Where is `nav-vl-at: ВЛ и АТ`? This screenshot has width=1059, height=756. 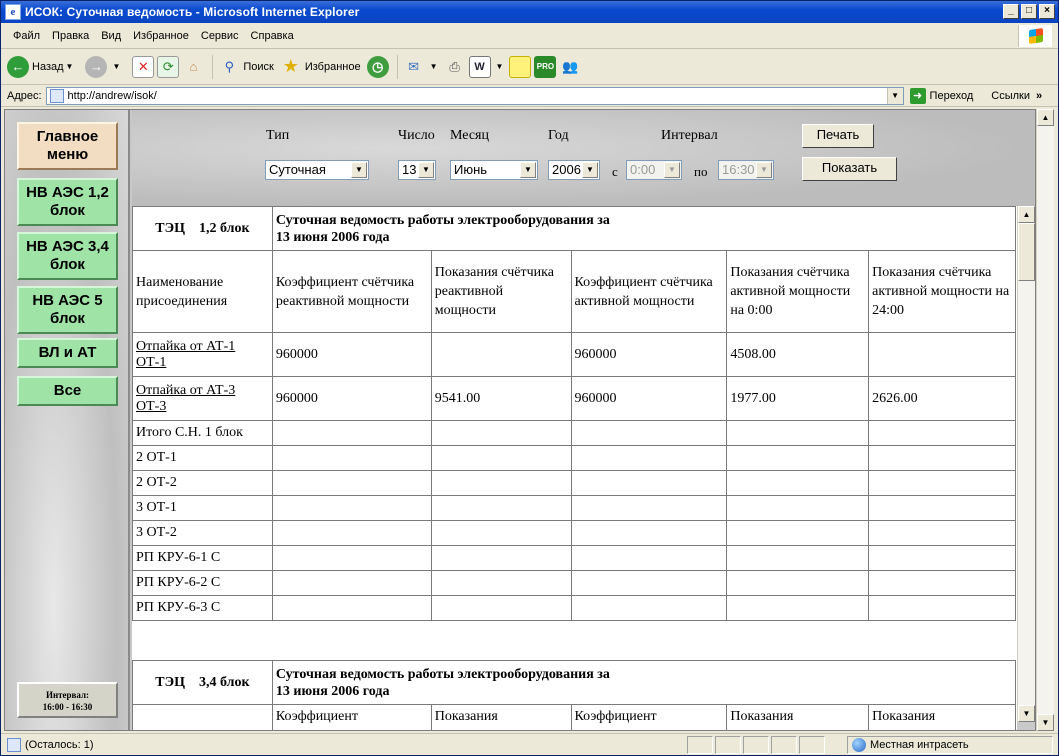
nav-vl-at: ВЛ и АТ is located at coordinates (67, 353).